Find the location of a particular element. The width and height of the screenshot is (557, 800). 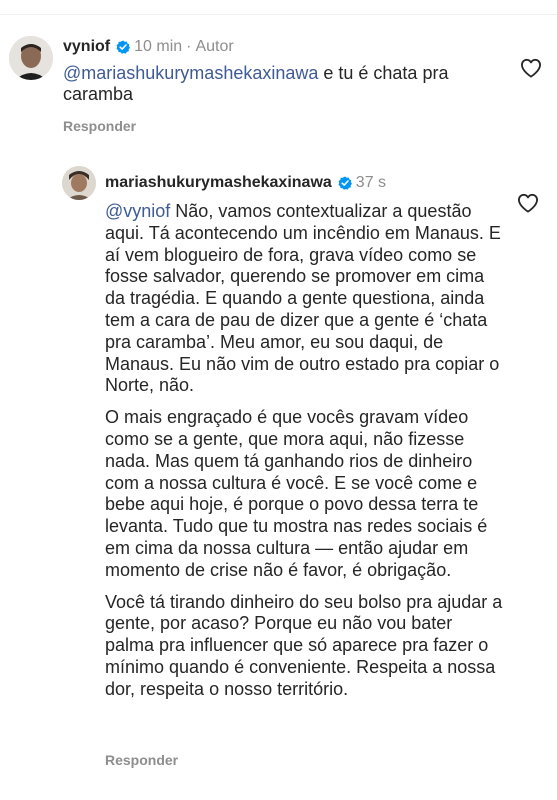

comment-time: 37 s is located at coordinates (371, 182).